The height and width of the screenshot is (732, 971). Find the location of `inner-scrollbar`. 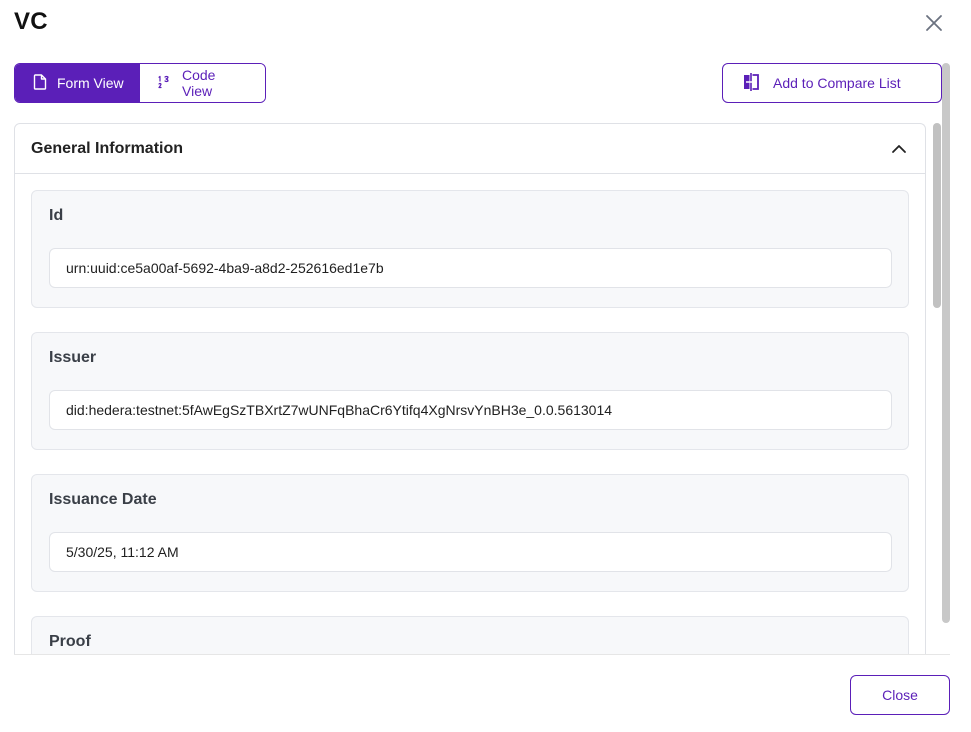

inner-scrollbar is located at coordinates (937, 215).